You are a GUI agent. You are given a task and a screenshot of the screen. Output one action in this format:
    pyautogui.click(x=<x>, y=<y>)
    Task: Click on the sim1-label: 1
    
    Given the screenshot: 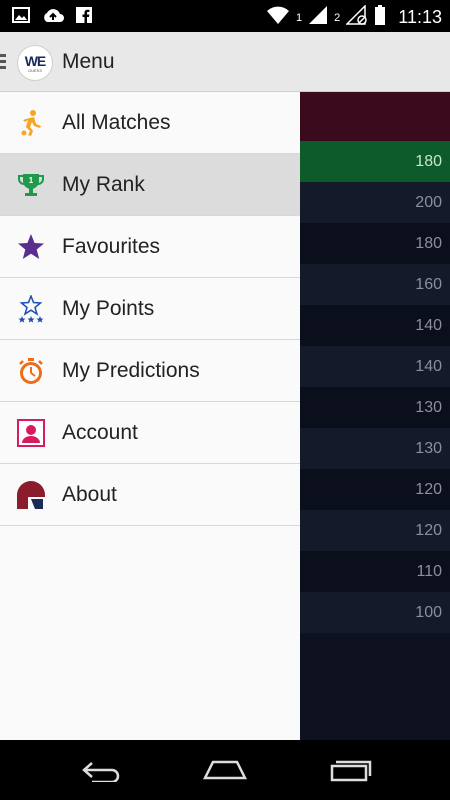 What is the action you would take?
    pyautogui.click(x=299, y=17)
    